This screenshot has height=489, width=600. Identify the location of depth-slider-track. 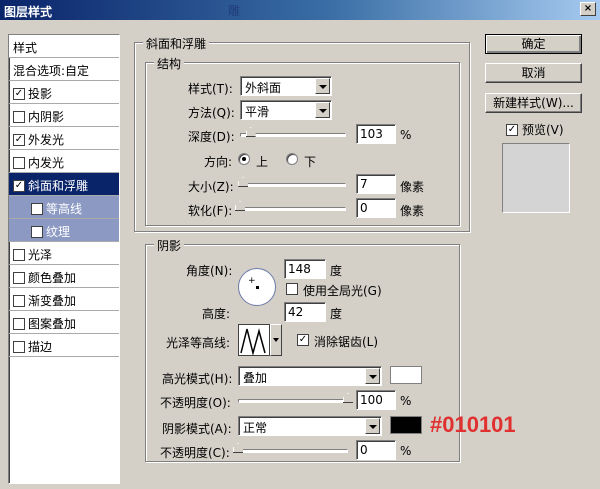
(293, 135).